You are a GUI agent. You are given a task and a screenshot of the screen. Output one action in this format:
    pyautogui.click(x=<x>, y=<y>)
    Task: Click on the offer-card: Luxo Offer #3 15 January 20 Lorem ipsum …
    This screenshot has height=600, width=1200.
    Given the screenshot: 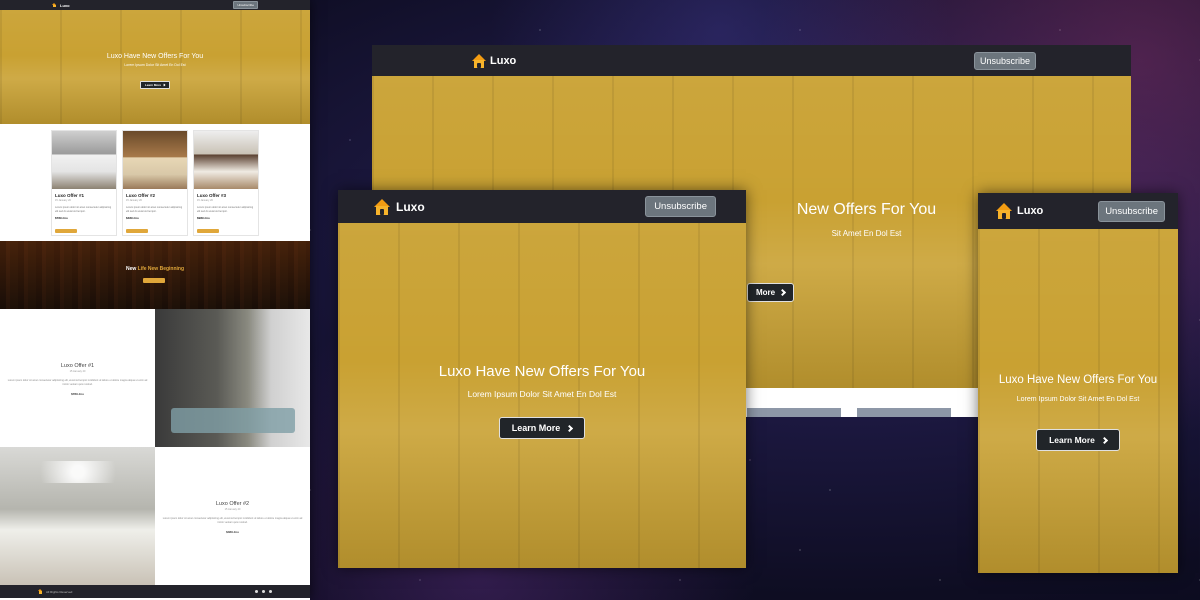 What is the action you would take?
    pyautogui.click(x=226, y=183)
    